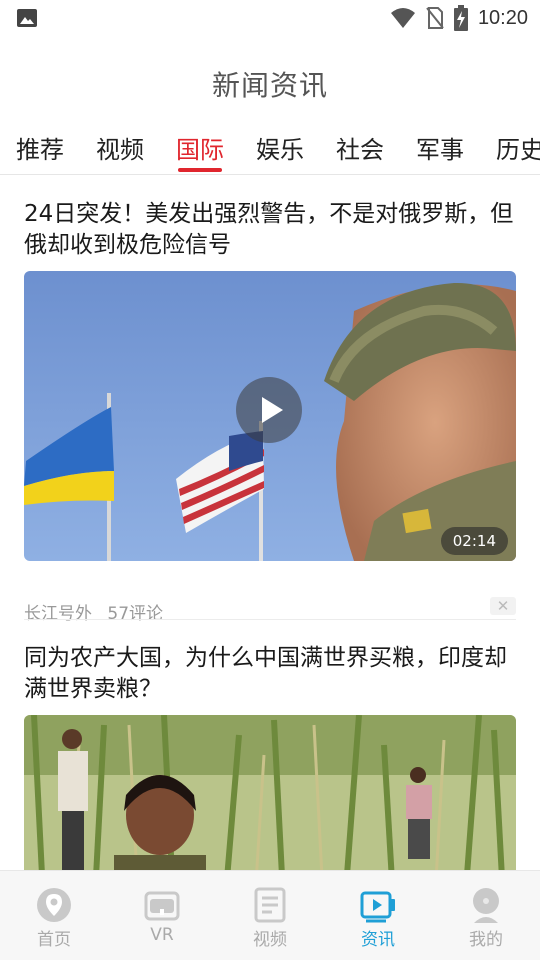 This screenshot has height=960, width=540. Describe the element at coordinates (270, 18) in the screenshot. I see `status-bar: 10:20` at that location.